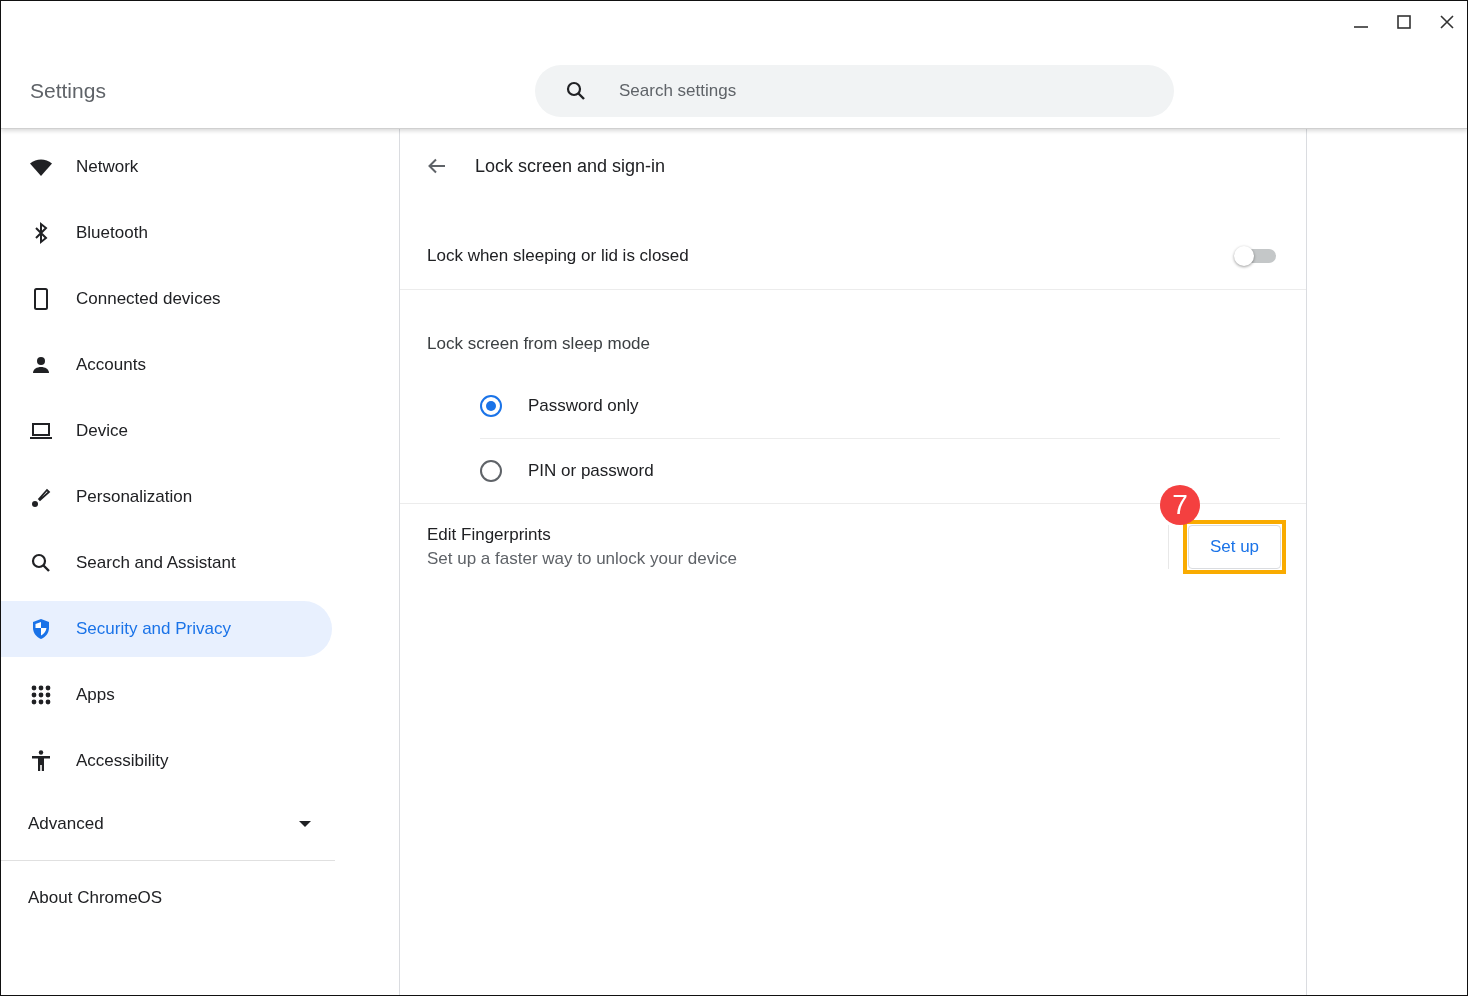 The width and height of the screenshot is (1468, 996). What do you see at coordinates (305, 824) in the screenshot?
I see `caret-icon` at bounding box center [305, 824].